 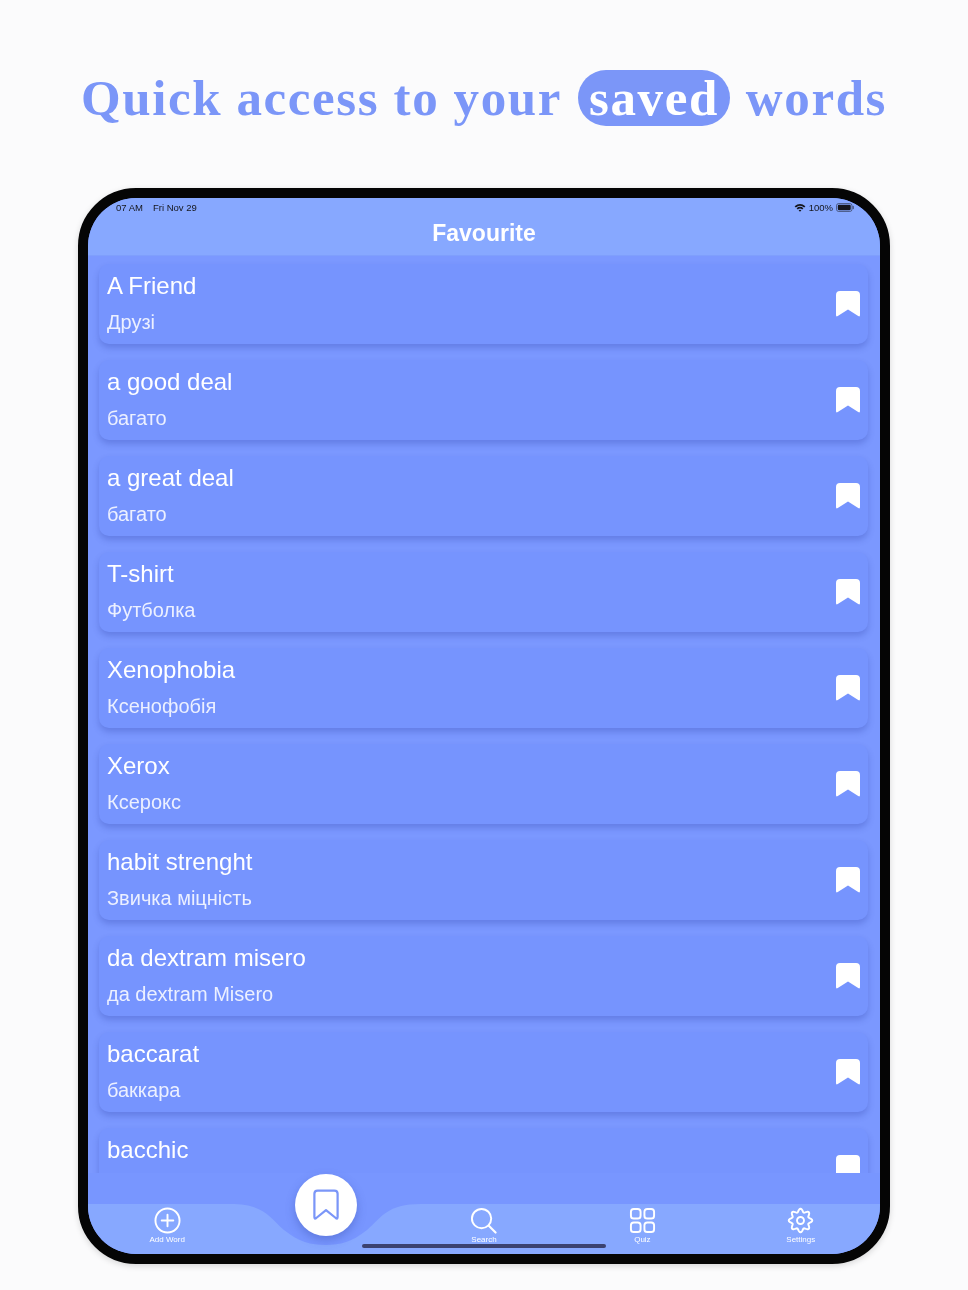 What do you see at coordinates (140, 574) in the screenshot?
I see `word-text: T-shirt` at bounding box center [140, 574].